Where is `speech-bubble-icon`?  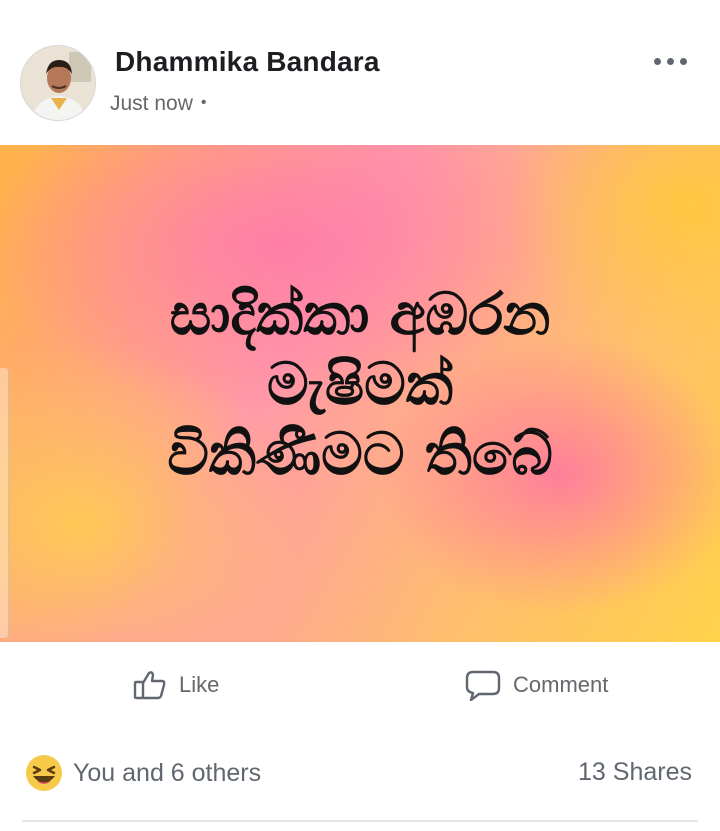
speech-bubble-icon is located at coordinates (483, 685).